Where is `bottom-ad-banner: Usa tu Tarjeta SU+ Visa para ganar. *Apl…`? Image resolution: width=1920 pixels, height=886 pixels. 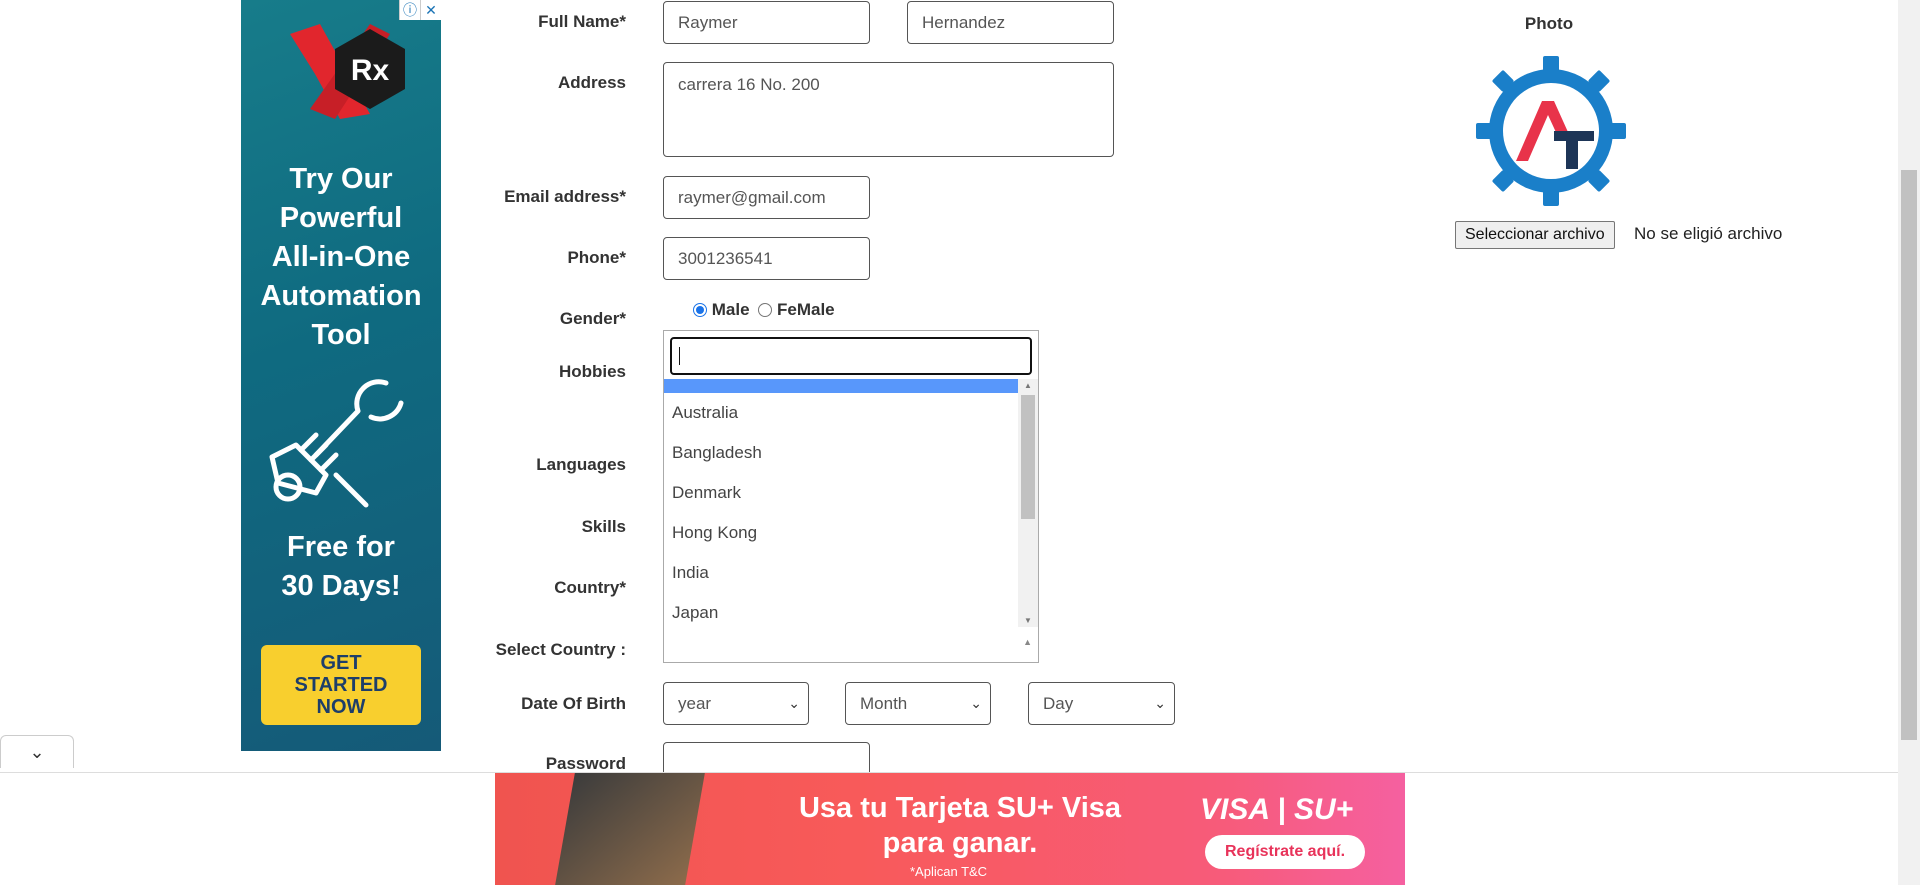 bottom-ad-banner: Usa tu Tarjeta SU+ Visa para ganar. *Apl… is located at coordinates (950, 829).